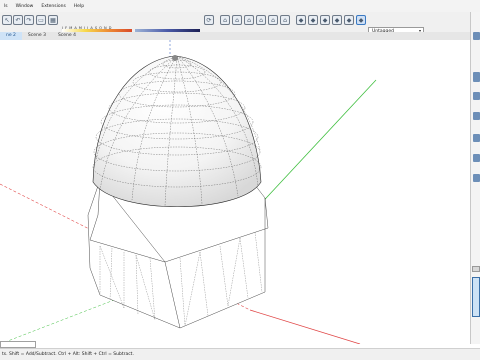 This screenshot has width=480, height=360. I want to click on iso-view-icon: ⌂, so click(225, 20).